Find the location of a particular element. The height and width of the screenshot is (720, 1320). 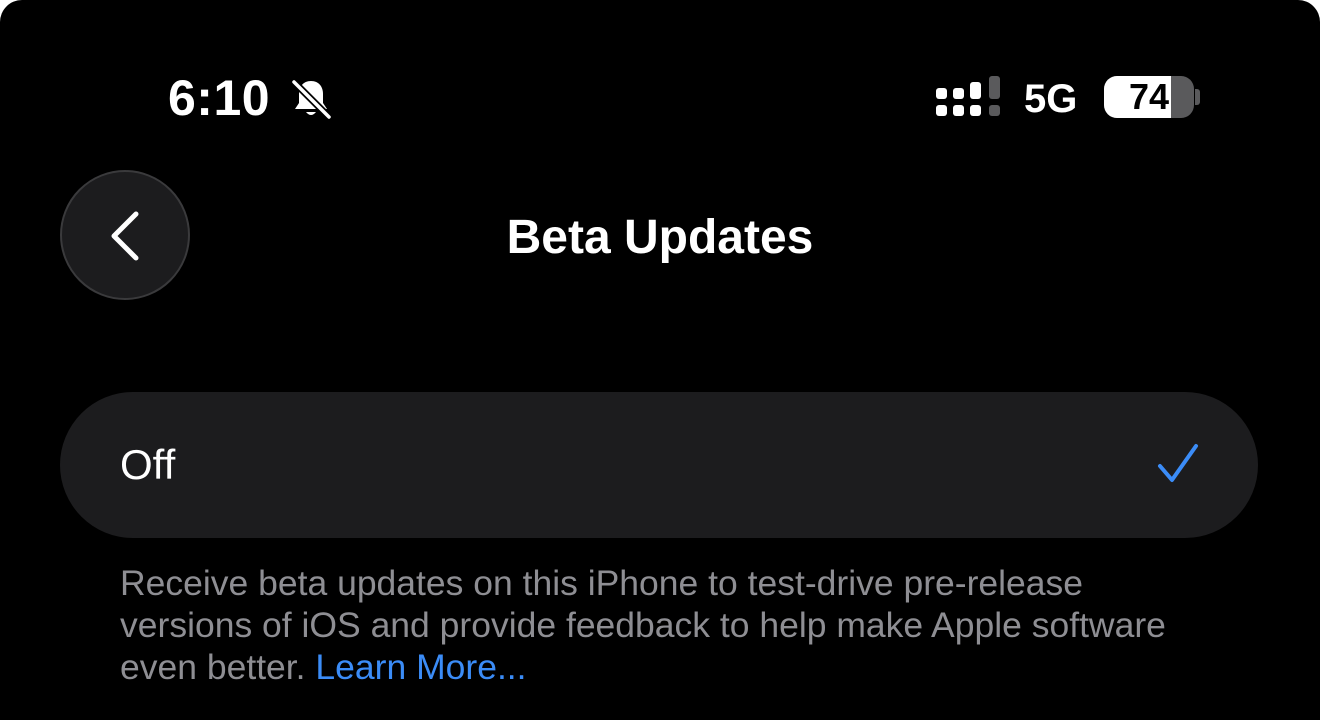

option-label: Off is located at coordinates (148, 464).